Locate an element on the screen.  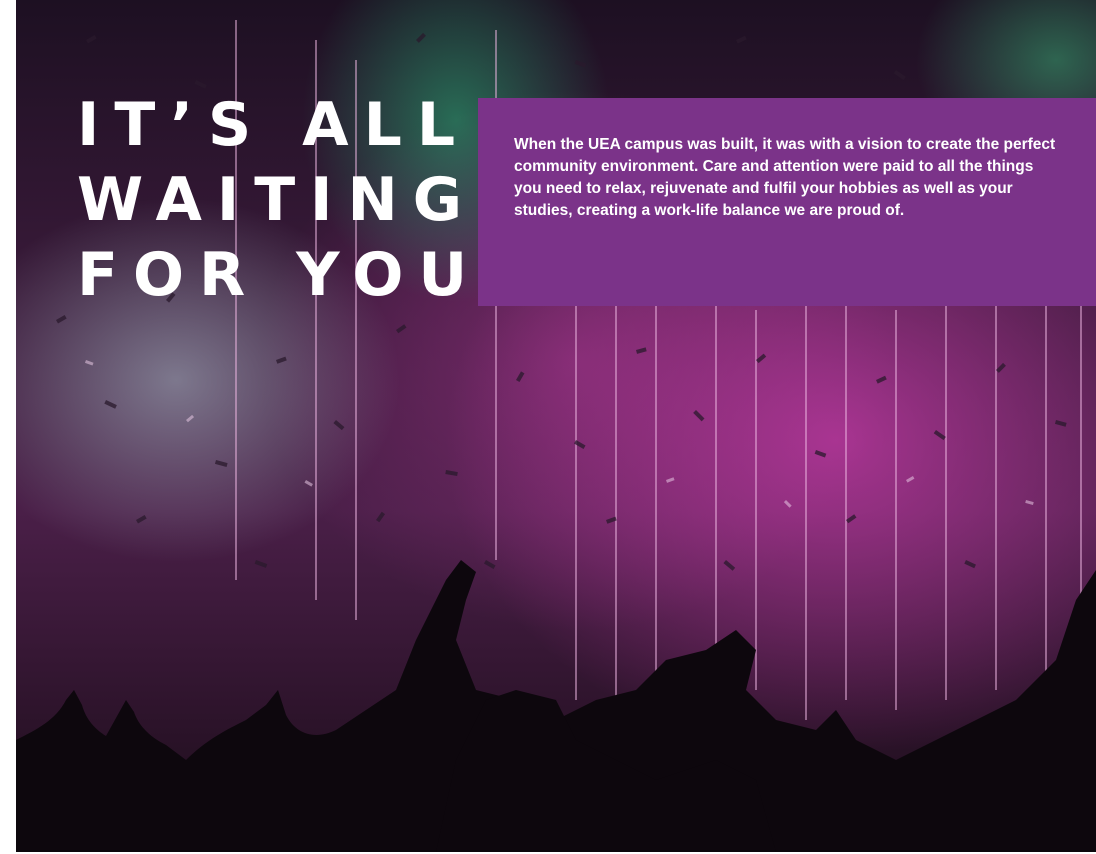
headline-line-2: WAITING is located at coordinates (277, 200).